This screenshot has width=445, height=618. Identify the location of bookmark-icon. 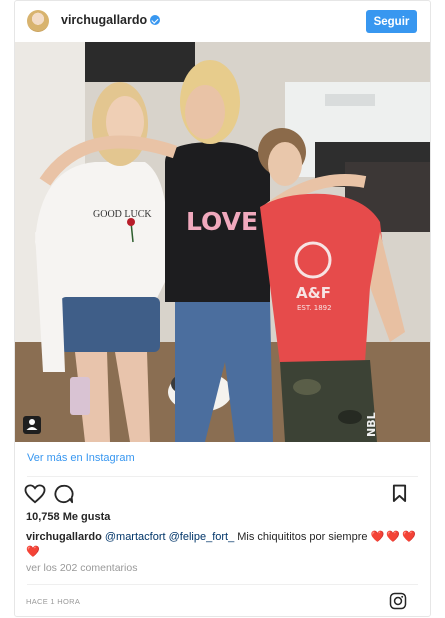
(399, 493).